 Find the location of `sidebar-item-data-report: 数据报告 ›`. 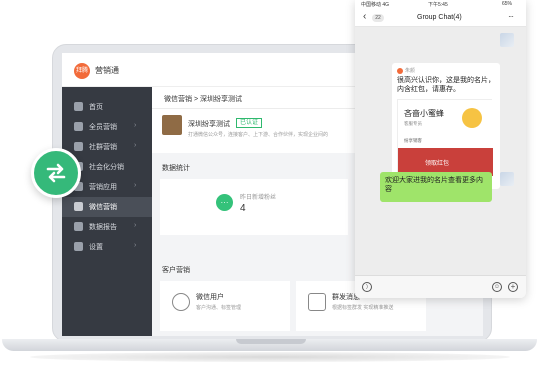

sidebar-item-data-report: 数据报告 › is located at coordinates (107, 227).